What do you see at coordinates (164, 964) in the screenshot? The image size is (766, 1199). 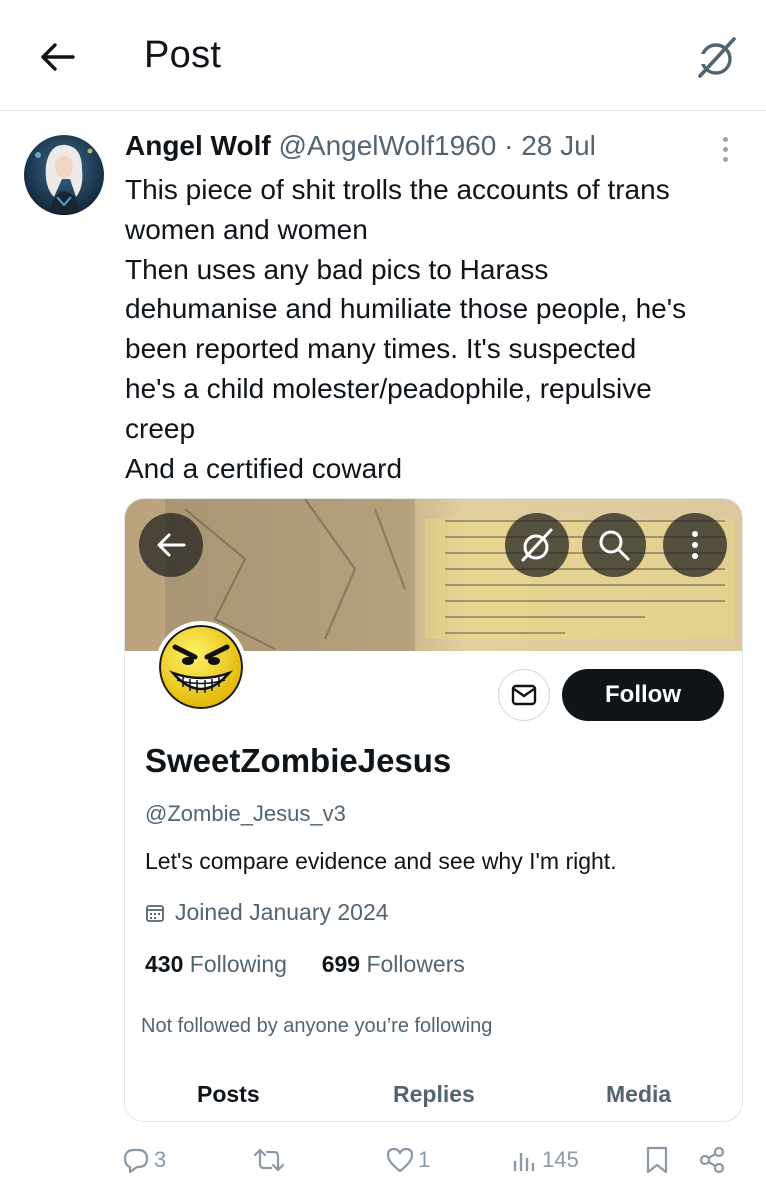 I see `following-count: 430` at bounding box center [164, 964].